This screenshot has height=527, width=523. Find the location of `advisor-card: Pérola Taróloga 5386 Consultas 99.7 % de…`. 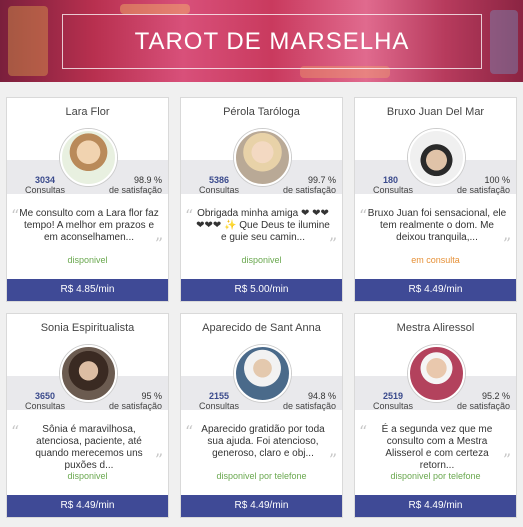

advisor-card: Pérola Taróloga 5386 Consultas 99.7 % de… is located at coordinates (261, 199).